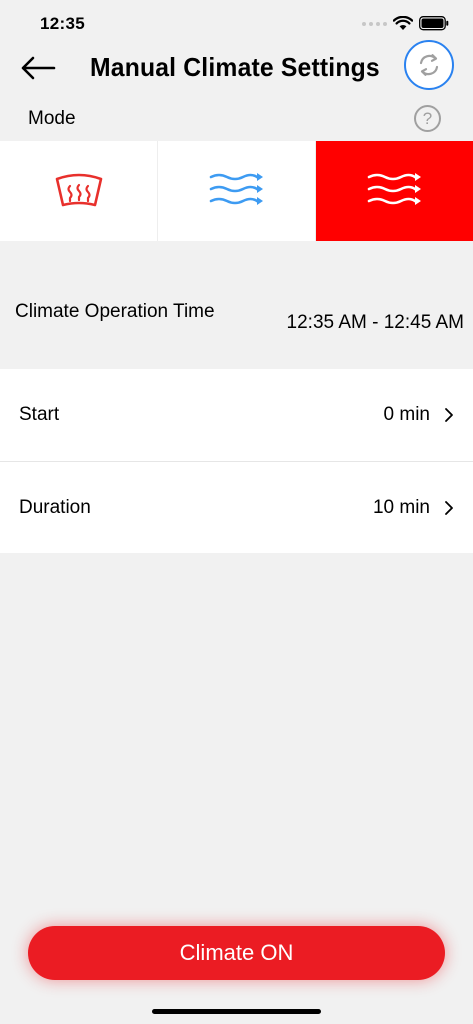 The height and width of the screenshot is (1024, 473). I want to click on home-indicator, so click(236, 1011).